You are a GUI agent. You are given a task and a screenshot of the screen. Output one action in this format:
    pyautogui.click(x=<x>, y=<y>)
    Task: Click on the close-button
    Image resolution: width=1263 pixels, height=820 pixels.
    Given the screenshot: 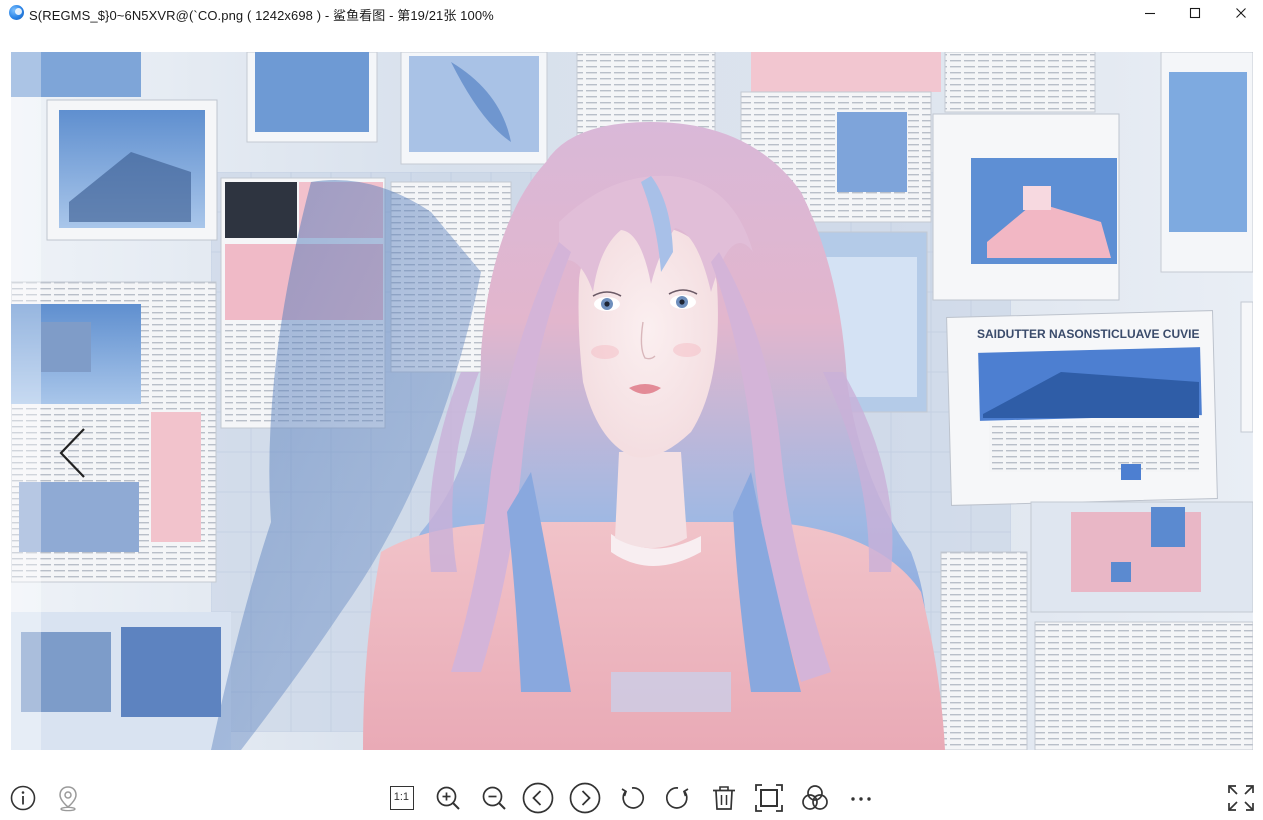 What is the action you would take?
    pyautogui.click(x=1240, y=13)
    